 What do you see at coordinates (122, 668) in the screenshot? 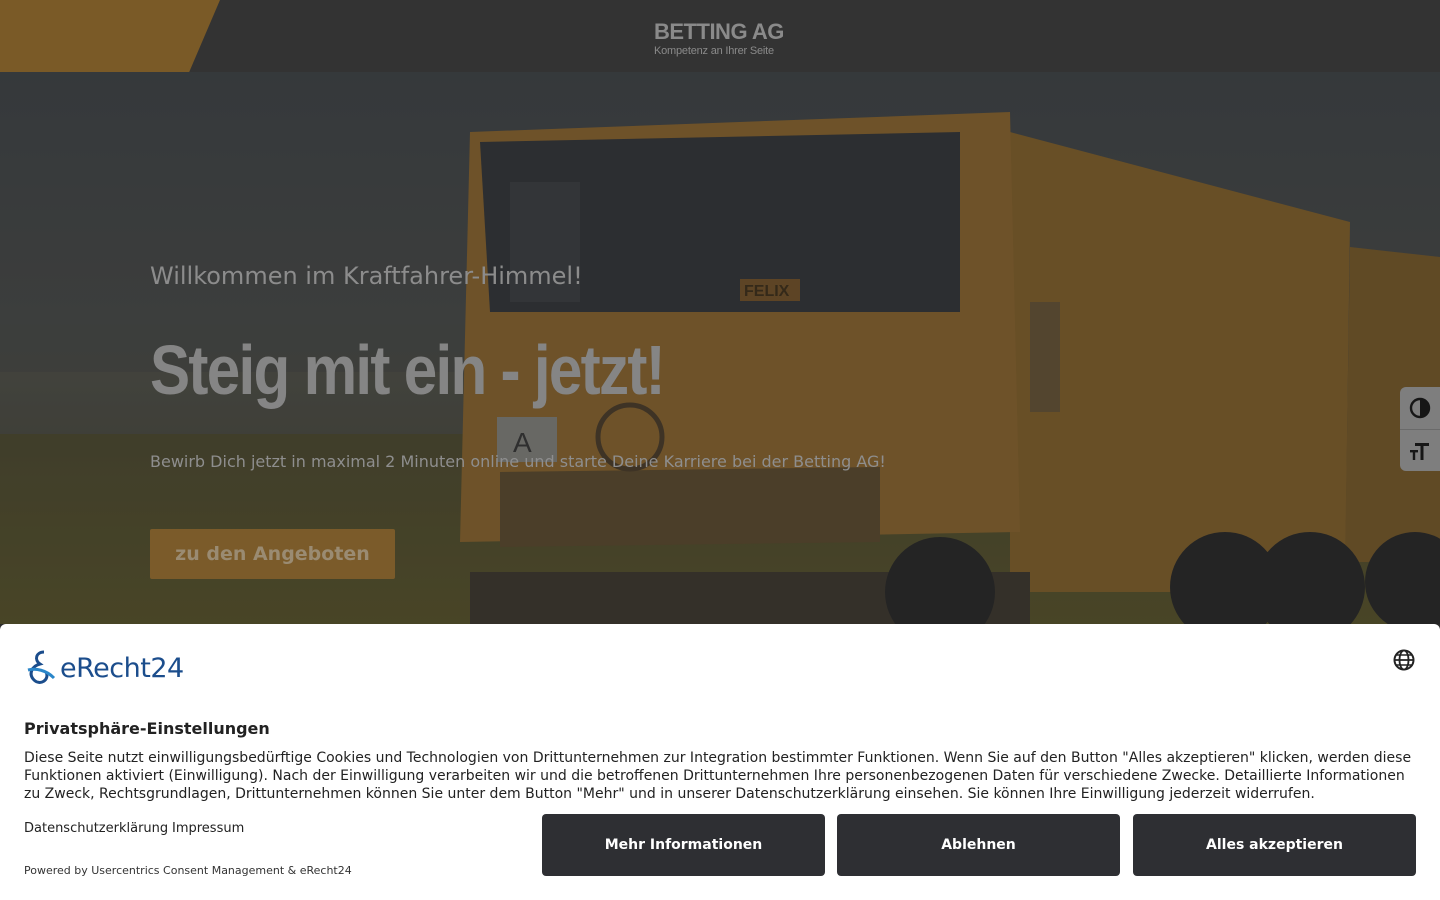
I see `erecht24-brand-text: eRecht24` at bounding box center [122, 668].